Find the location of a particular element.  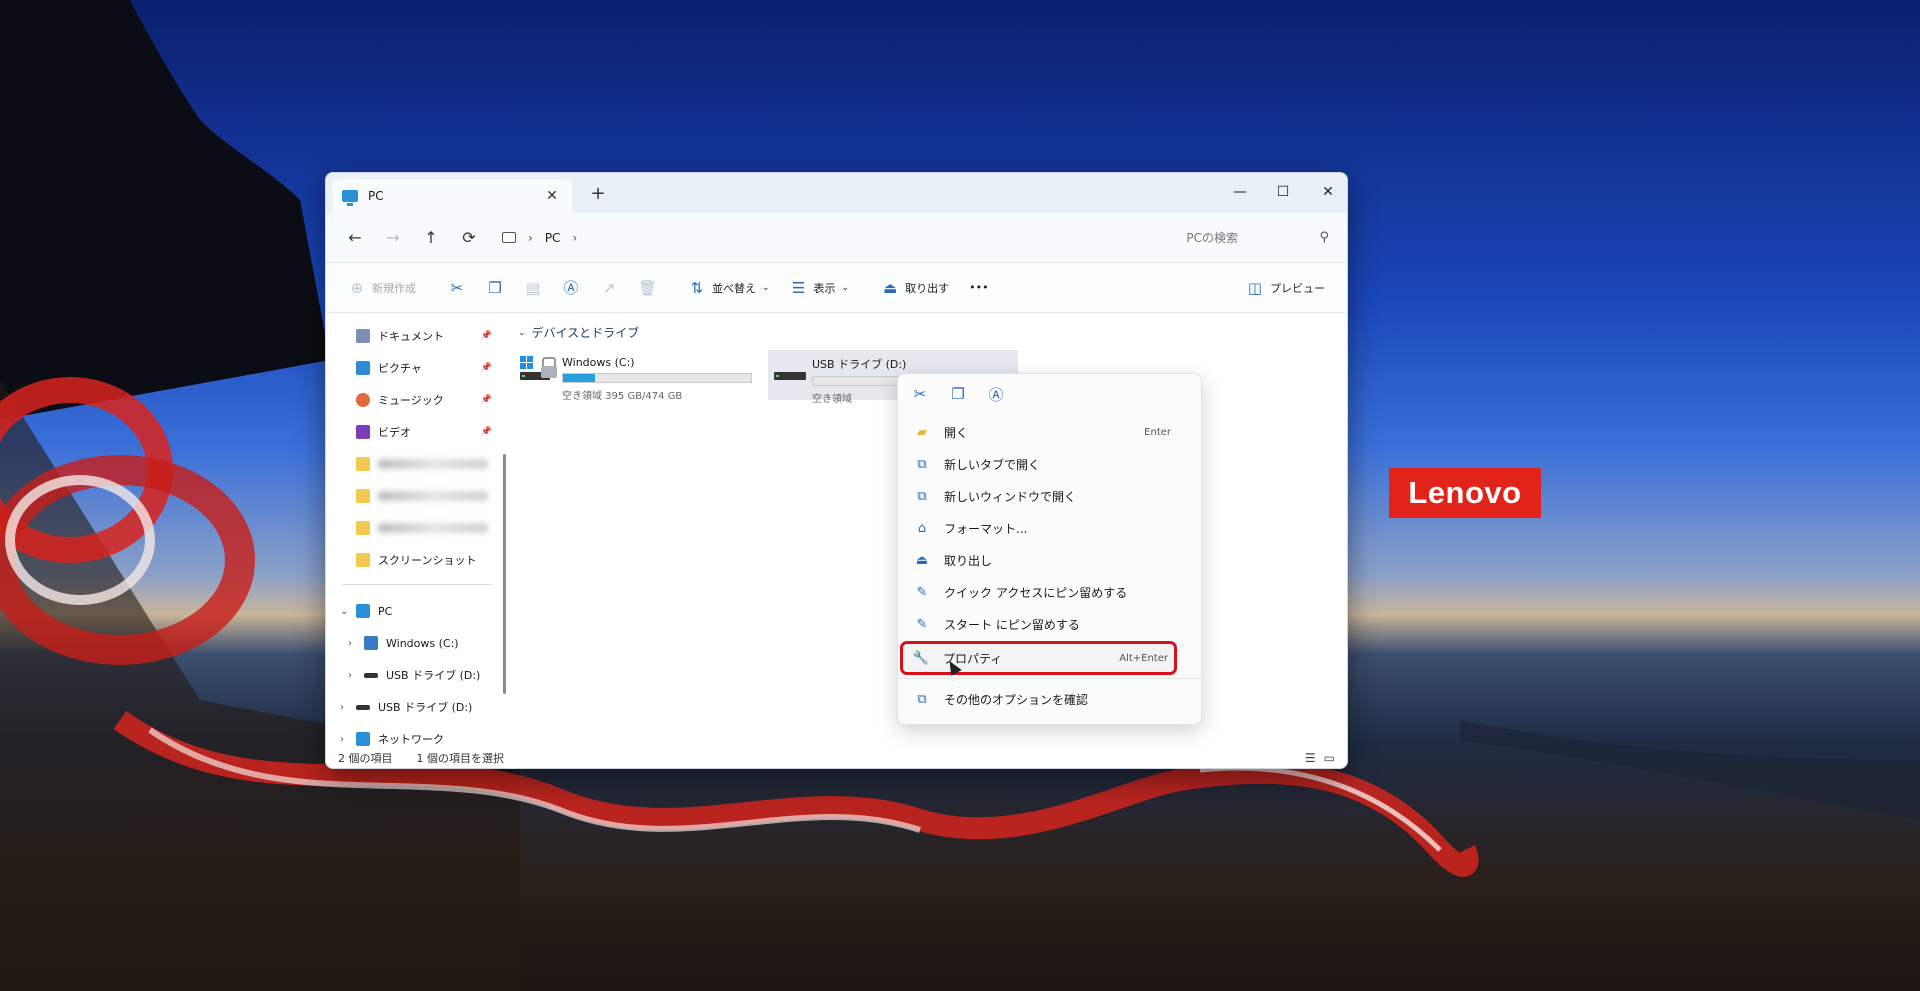

sidebar-item-documents: ドキュメント 📌 is located at coordinates (417, 336).